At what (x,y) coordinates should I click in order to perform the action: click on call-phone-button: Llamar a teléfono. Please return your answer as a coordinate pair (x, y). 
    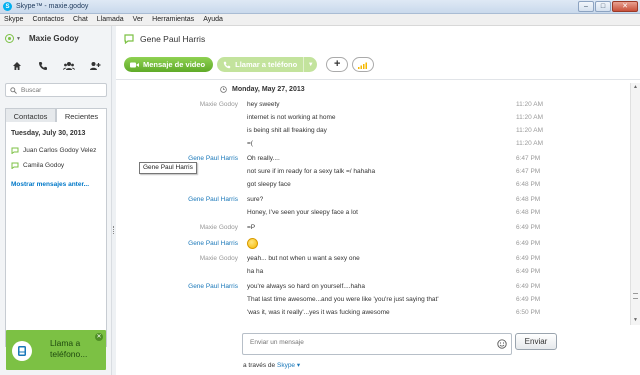
    Looking at the image, I should click on (260, 64).